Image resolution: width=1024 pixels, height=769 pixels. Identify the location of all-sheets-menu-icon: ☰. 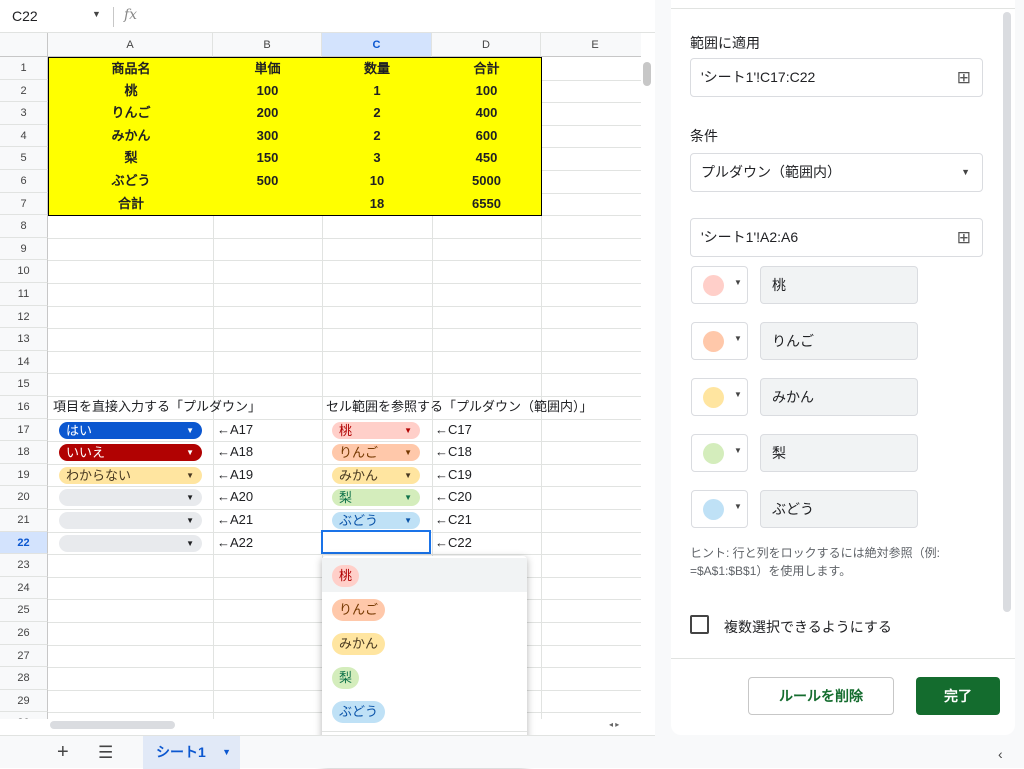
(105, 753).